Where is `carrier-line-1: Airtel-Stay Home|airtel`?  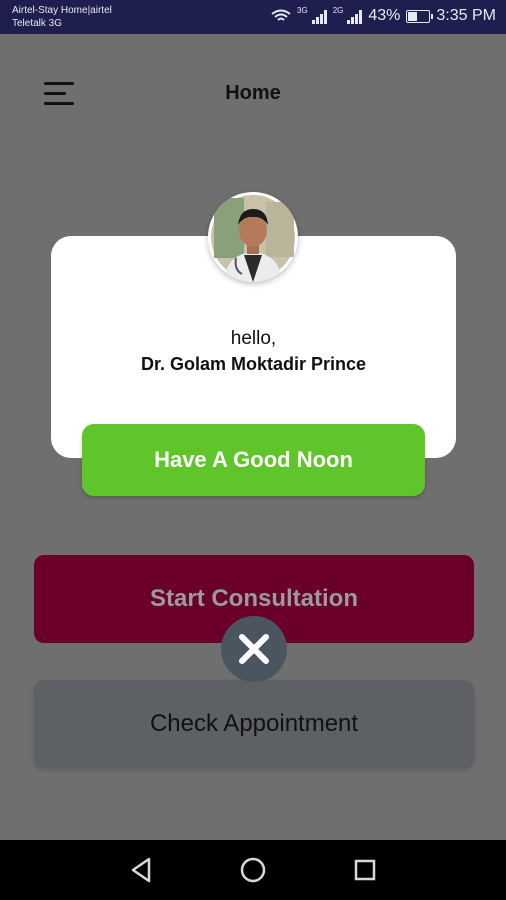 carrier-line-1: Airtel-Stay Home|airtel is located at coordinates (62, 10).